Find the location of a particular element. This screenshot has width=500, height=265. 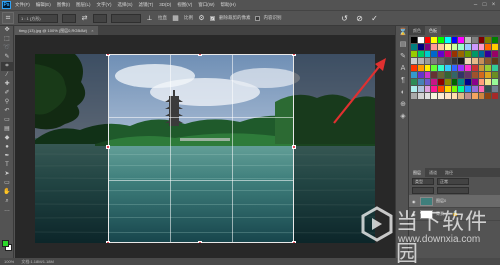

layer-kind-select: 类型 is located at coordinates (423, 181).